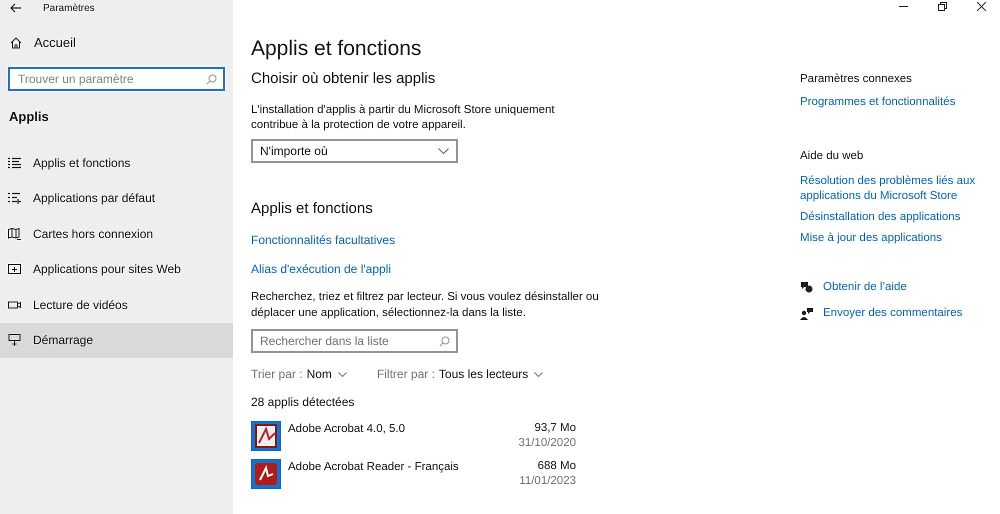  Describe the element at coordinates (878, 103) in the screenshot. I see `link: Programmes et fonctionnalités` at that location.